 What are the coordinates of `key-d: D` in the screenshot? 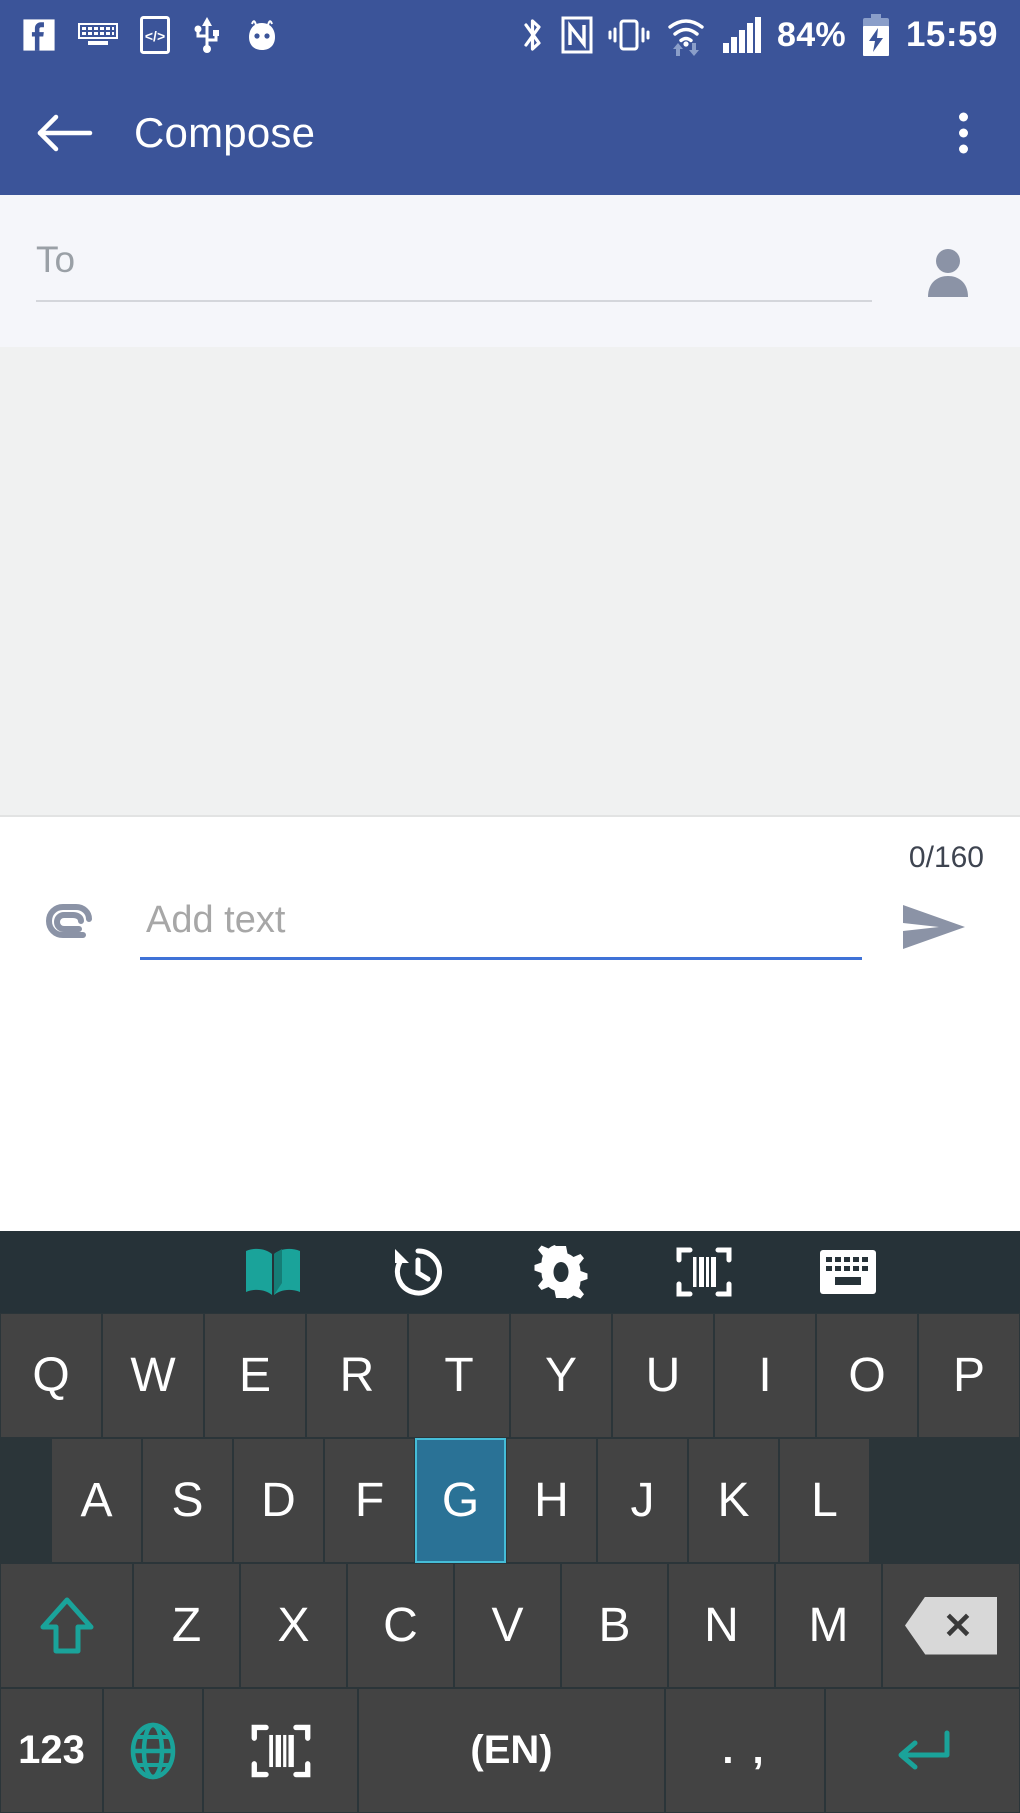 It's located at (278, 1500).